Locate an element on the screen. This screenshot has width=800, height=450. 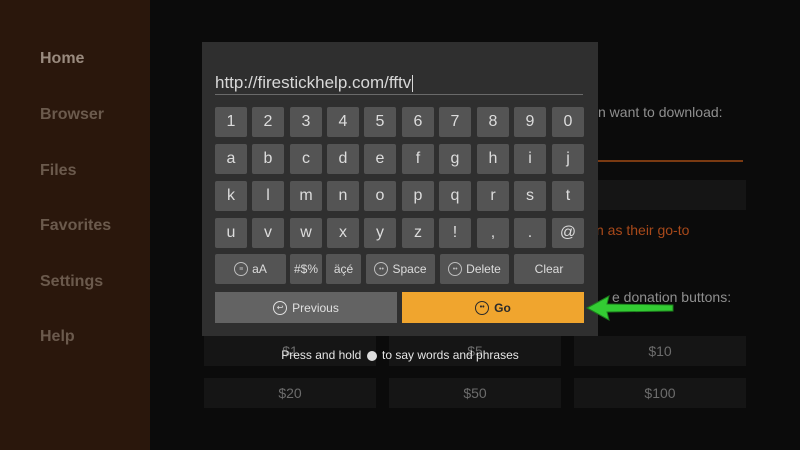
key-2-2: m is located at coordinates (306, 196).